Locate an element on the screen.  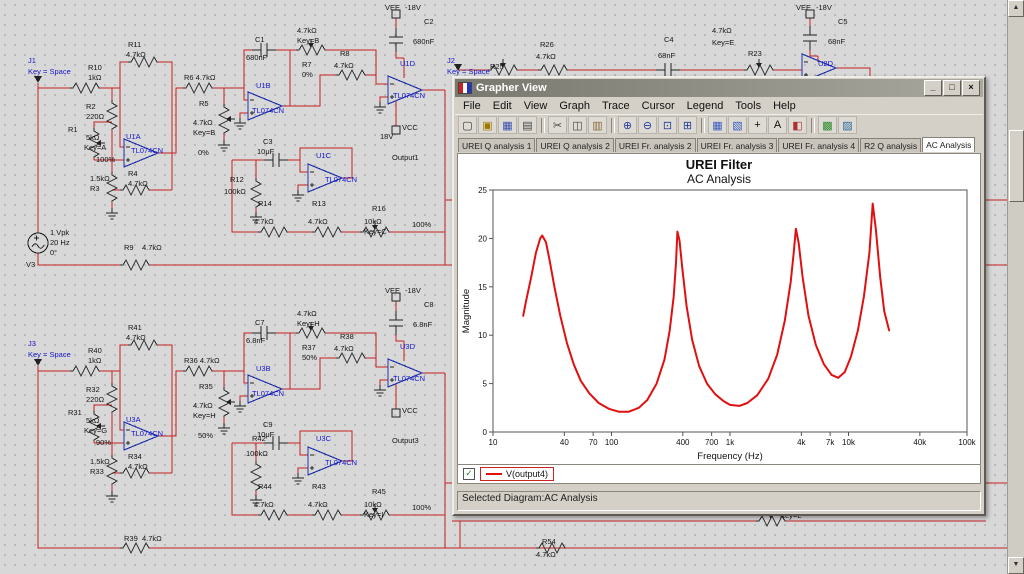
schematic-label: U3D is located at coordinates (408, 346).